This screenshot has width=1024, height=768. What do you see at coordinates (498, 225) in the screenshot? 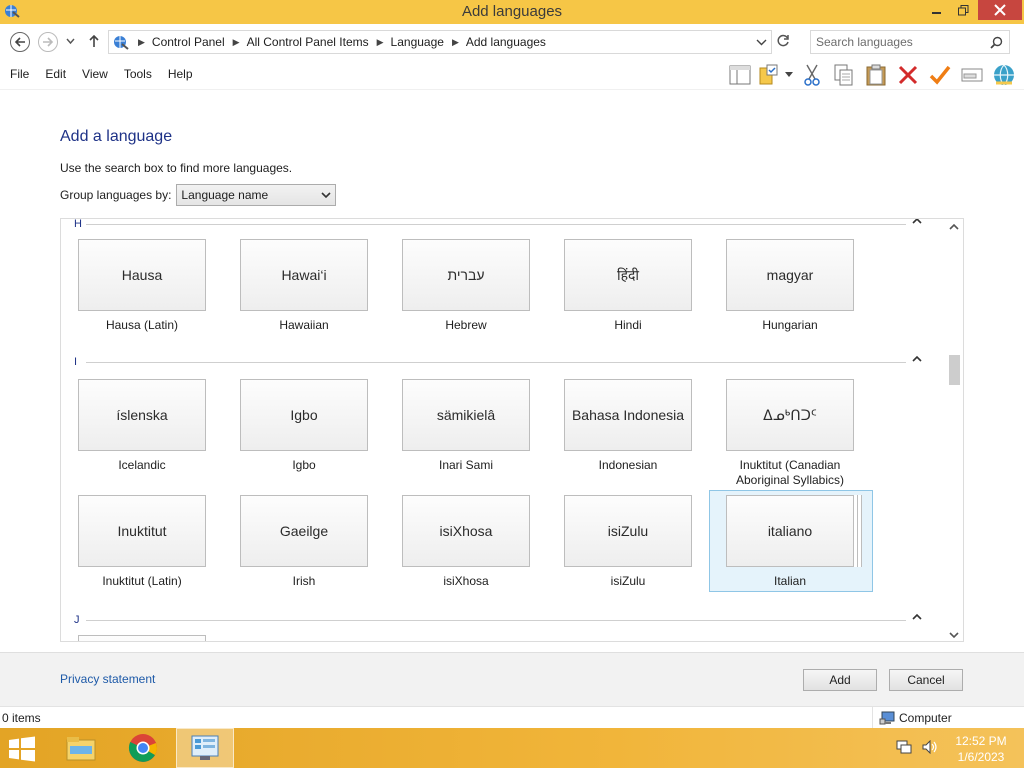
I see `group-header-h: H` at bounding box center [498, 225].